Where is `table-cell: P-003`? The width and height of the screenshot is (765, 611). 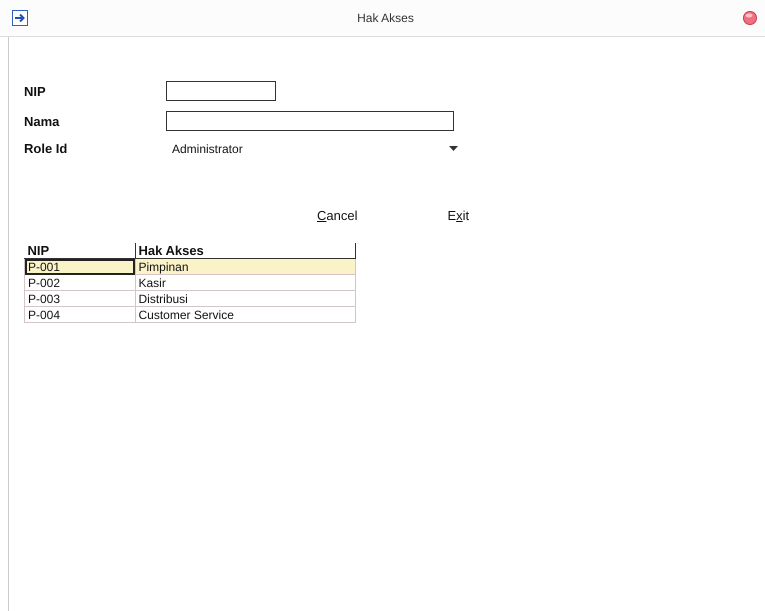 table-cell: P-003 is located at coordinates (79, 298).